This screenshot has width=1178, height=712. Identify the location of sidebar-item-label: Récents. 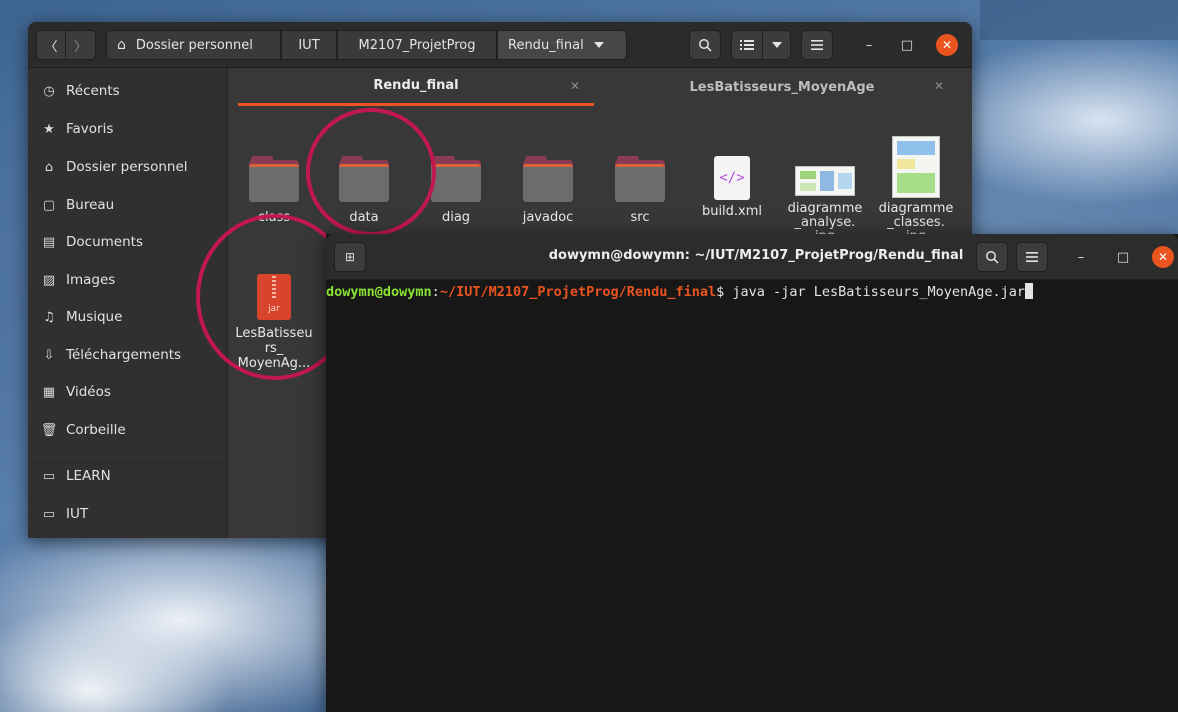
(93, 91).